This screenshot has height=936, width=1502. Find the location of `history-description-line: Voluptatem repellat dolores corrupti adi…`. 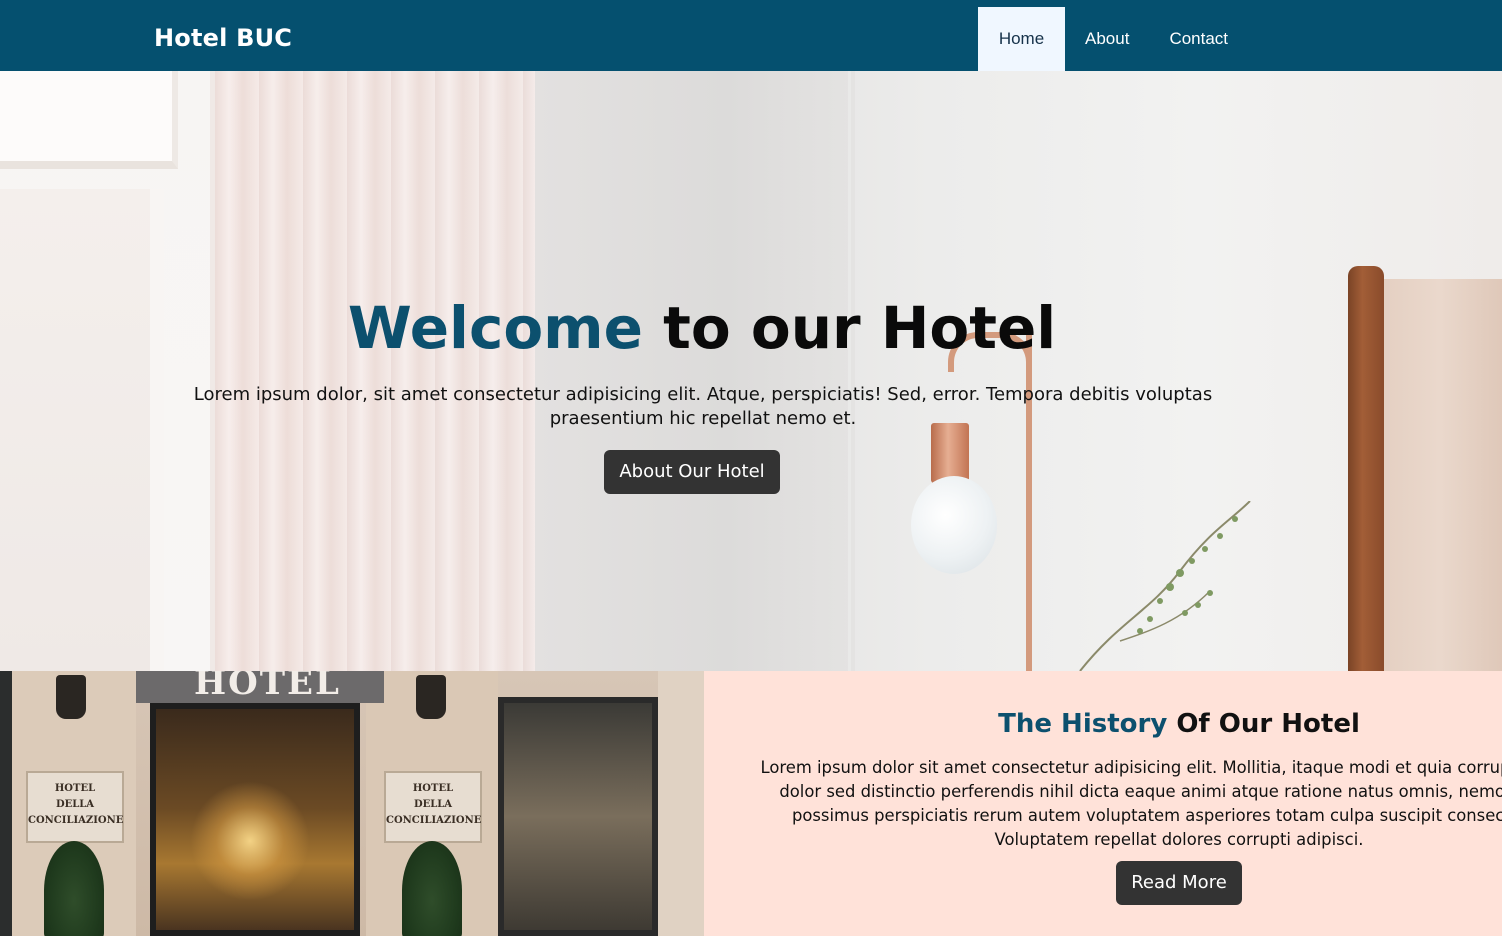

history-description-line: Voluptatem repellat dolores corrupti adi… is located at coordinates (1179, 839).